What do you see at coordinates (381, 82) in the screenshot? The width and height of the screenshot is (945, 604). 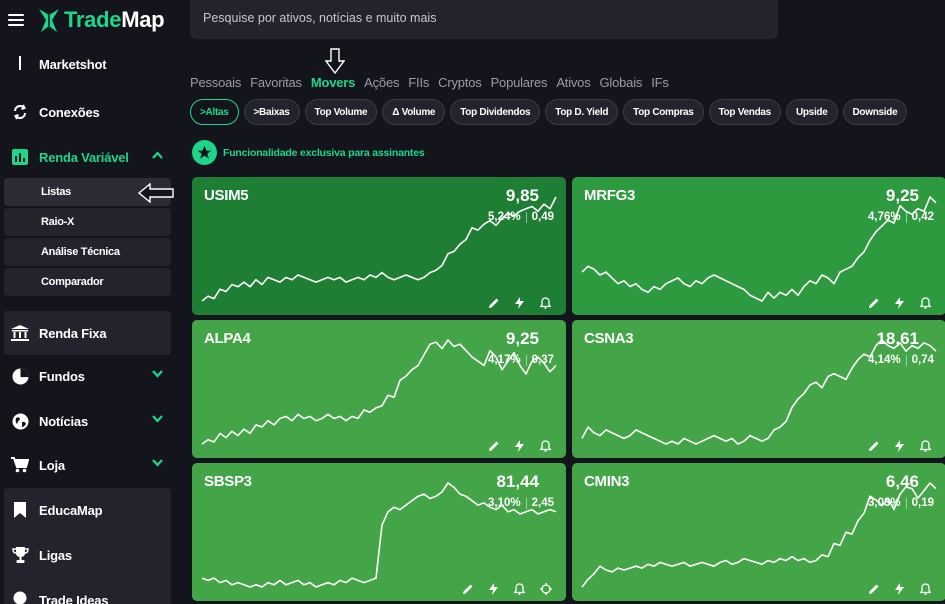 I see `tab-acoes: Ações` at bounding box center [381, 82].